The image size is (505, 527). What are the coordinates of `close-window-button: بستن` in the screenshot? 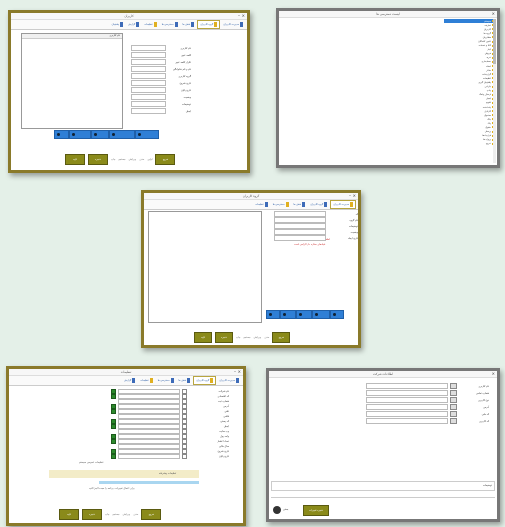 It's located at (285, 509).